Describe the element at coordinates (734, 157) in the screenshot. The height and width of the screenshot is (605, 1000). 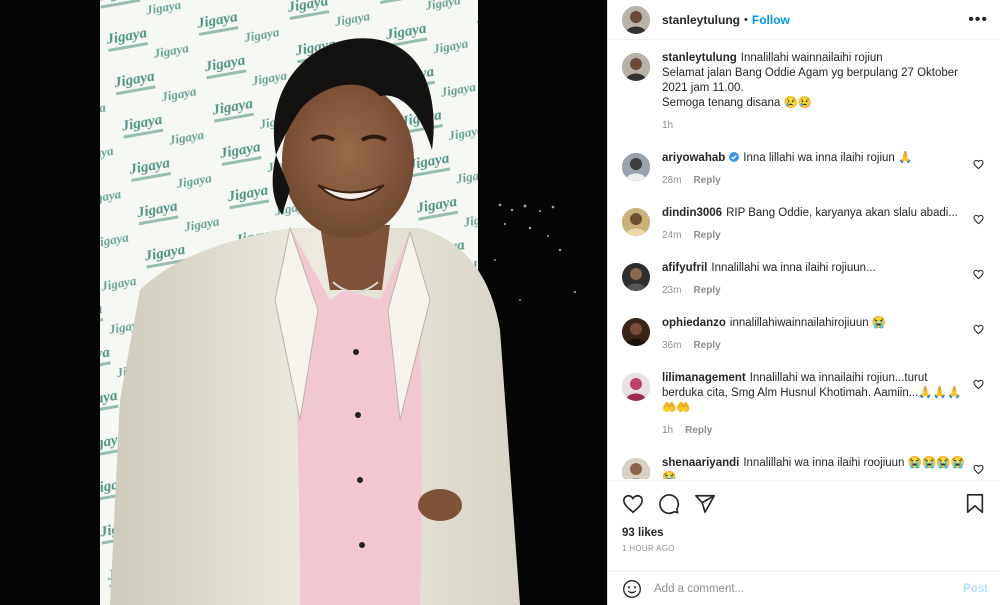
I see `verified-icon` at that location.